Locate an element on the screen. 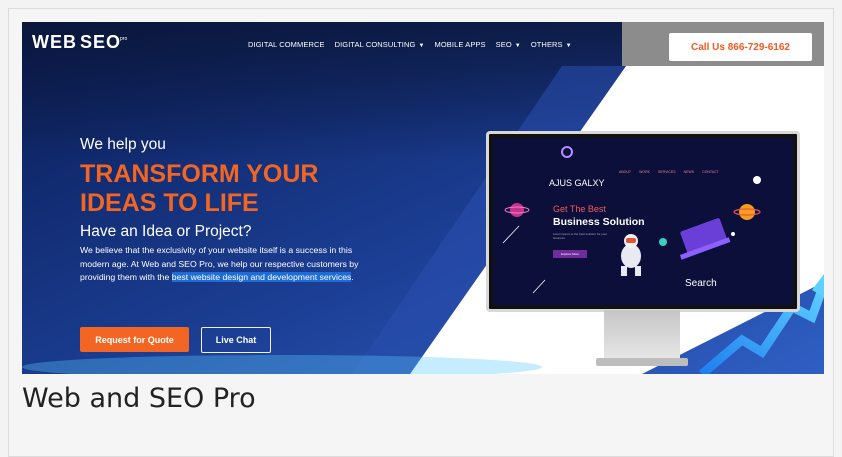  screen-nav: ABOUT WORK SERVICES NEWS CONTACT is located at coordinates (669, 172).